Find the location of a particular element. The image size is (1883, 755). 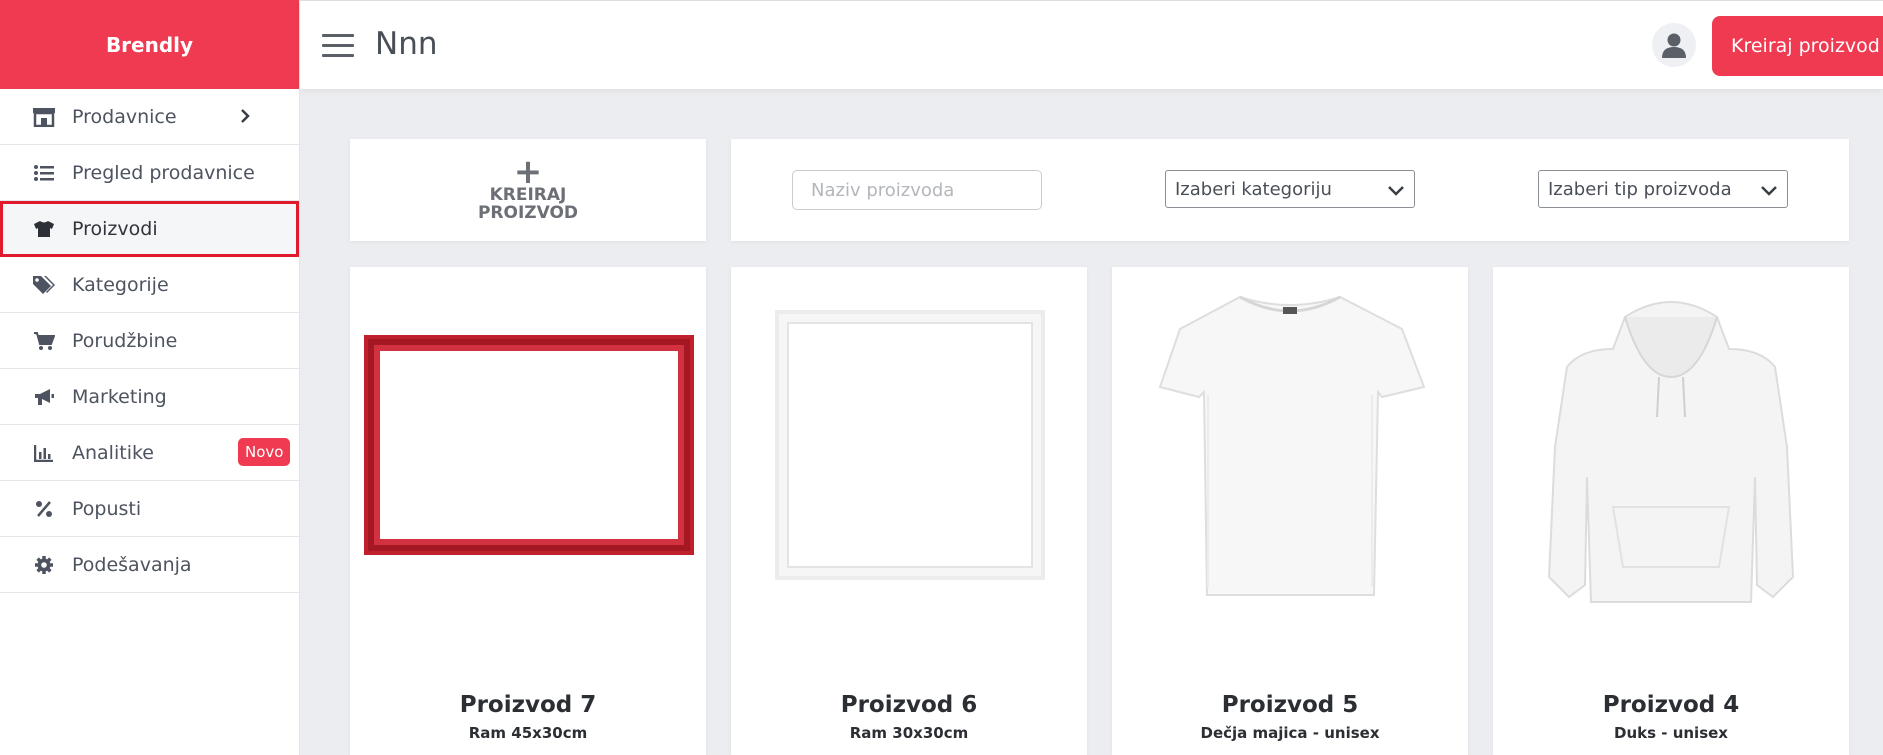

product-card: Proizvod 6 Ram 30x30cm is located at coordinates (909, 511).